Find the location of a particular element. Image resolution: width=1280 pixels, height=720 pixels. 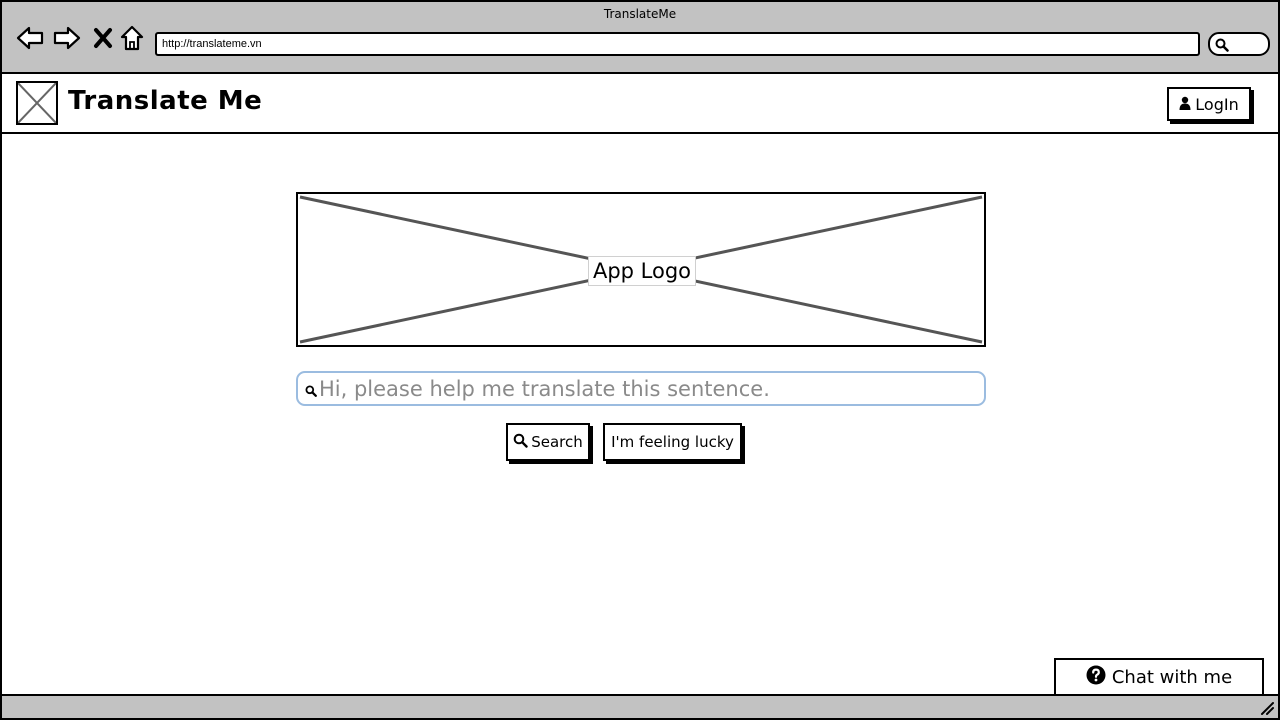

brand-title: Translate Me is located at coordinates (165, 101).